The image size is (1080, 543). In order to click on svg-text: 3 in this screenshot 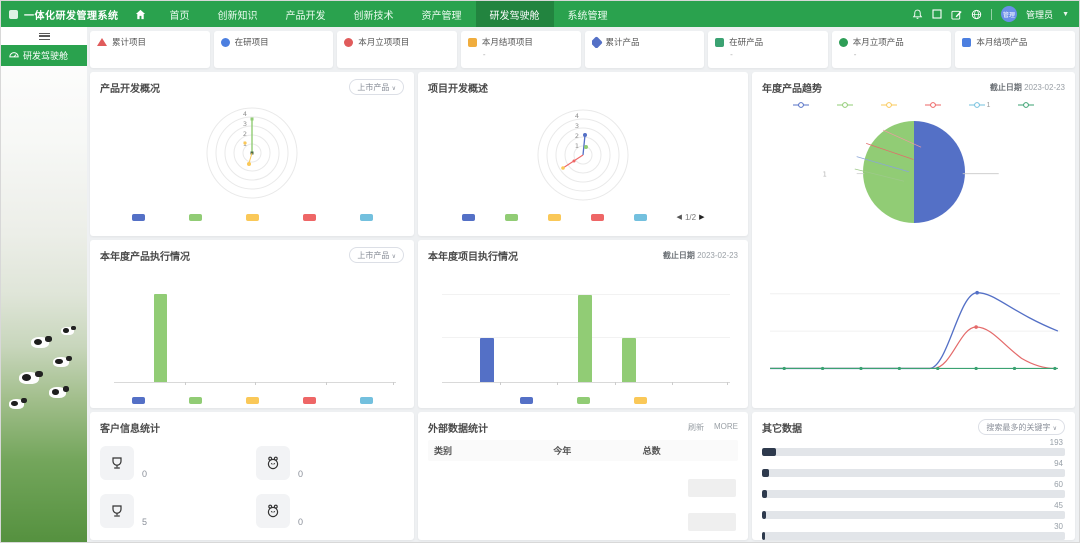, I will do `click(245, 124)`.